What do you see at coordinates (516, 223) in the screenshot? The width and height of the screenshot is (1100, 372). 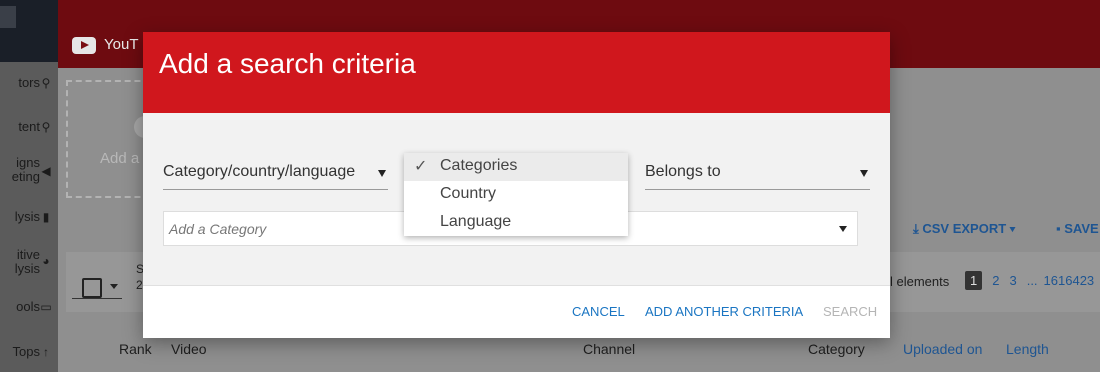 I see `option-language: Language` at bounding box center [516, 223].